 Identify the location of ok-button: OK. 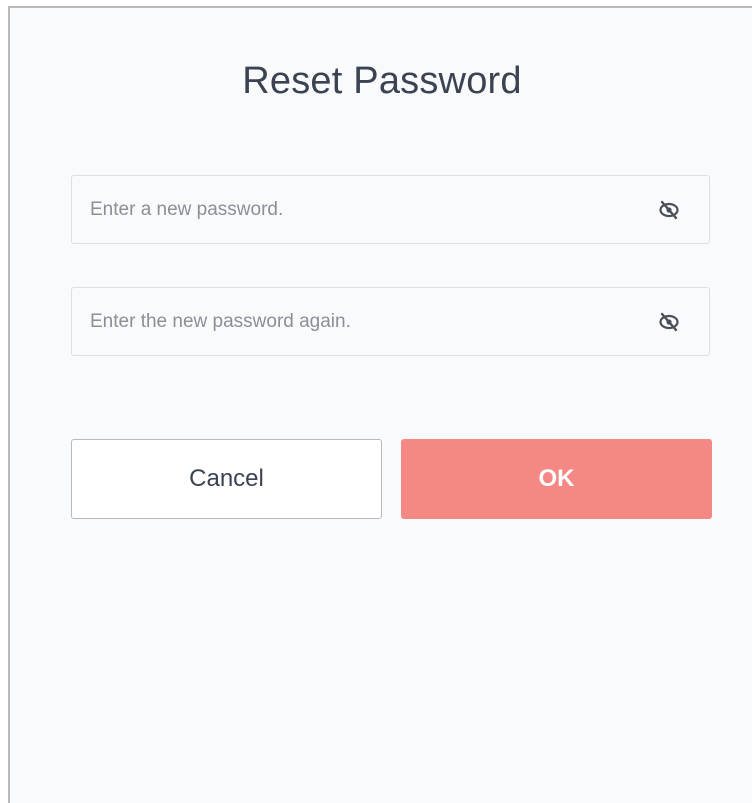
(556, 479).